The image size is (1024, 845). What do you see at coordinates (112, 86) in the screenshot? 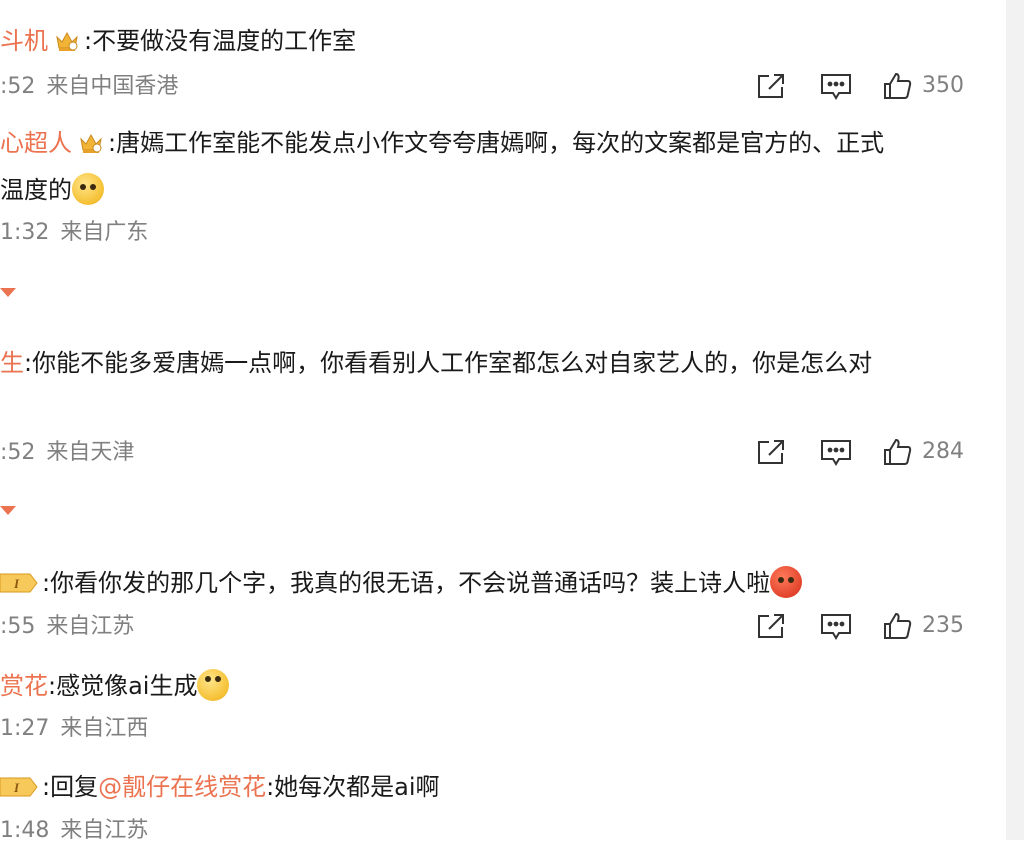
I see `comment-location: 来自中国香港` at bounding box center [112, 86].